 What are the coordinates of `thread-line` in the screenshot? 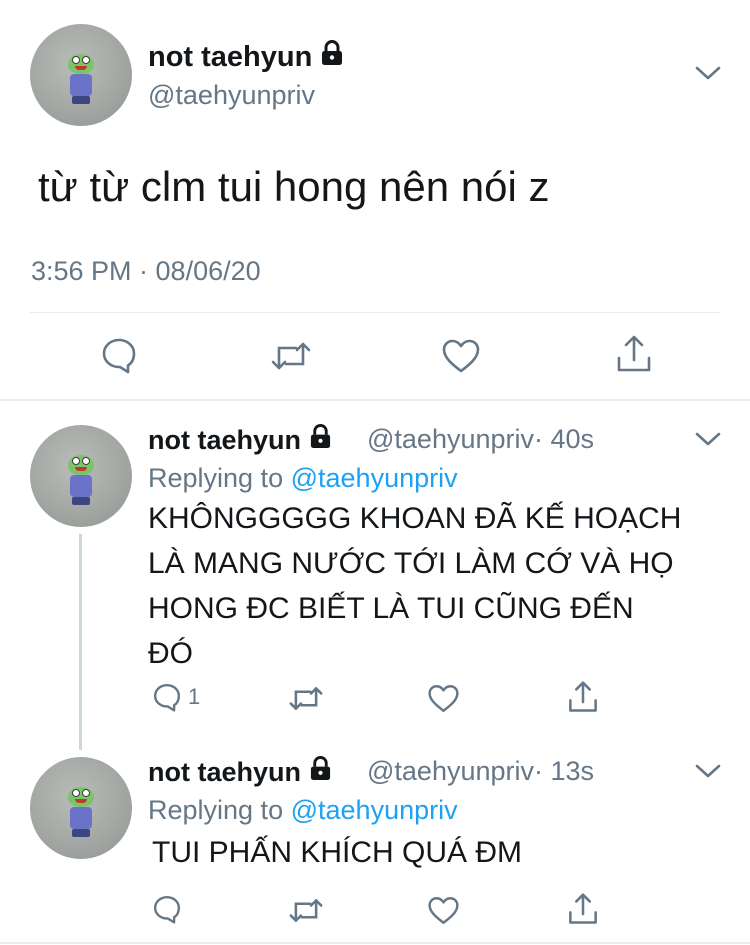 It's located at (80, 642).